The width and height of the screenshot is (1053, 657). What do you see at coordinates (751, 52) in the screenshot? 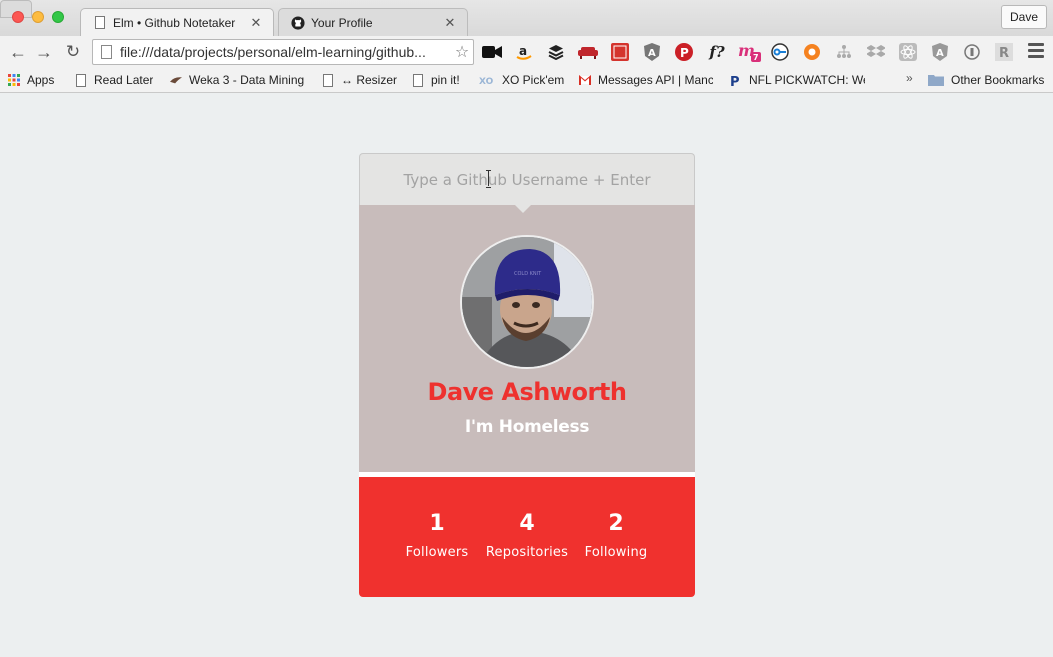
I see `m-badge-icon: m7` at bounding box center [751, 52].